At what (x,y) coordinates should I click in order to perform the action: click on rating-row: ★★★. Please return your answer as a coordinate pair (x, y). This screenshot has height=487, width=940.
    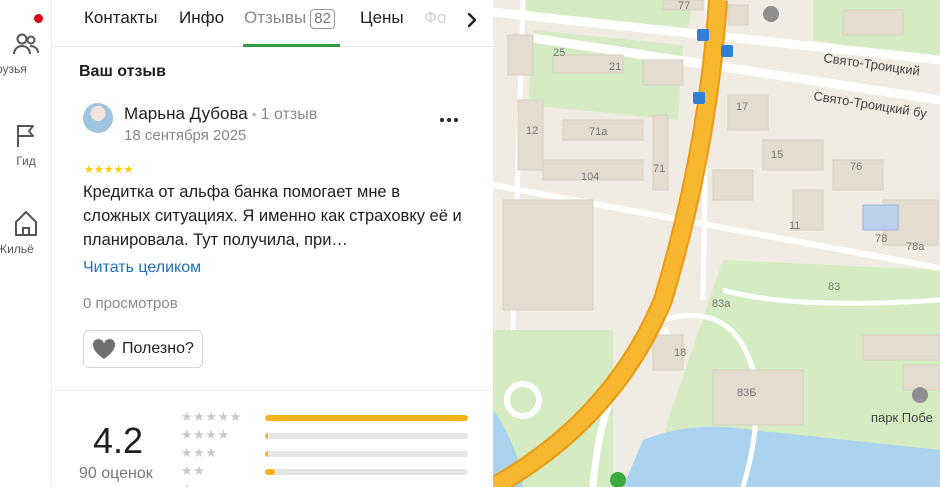
    Looking at the image, I should click on (326, 454).